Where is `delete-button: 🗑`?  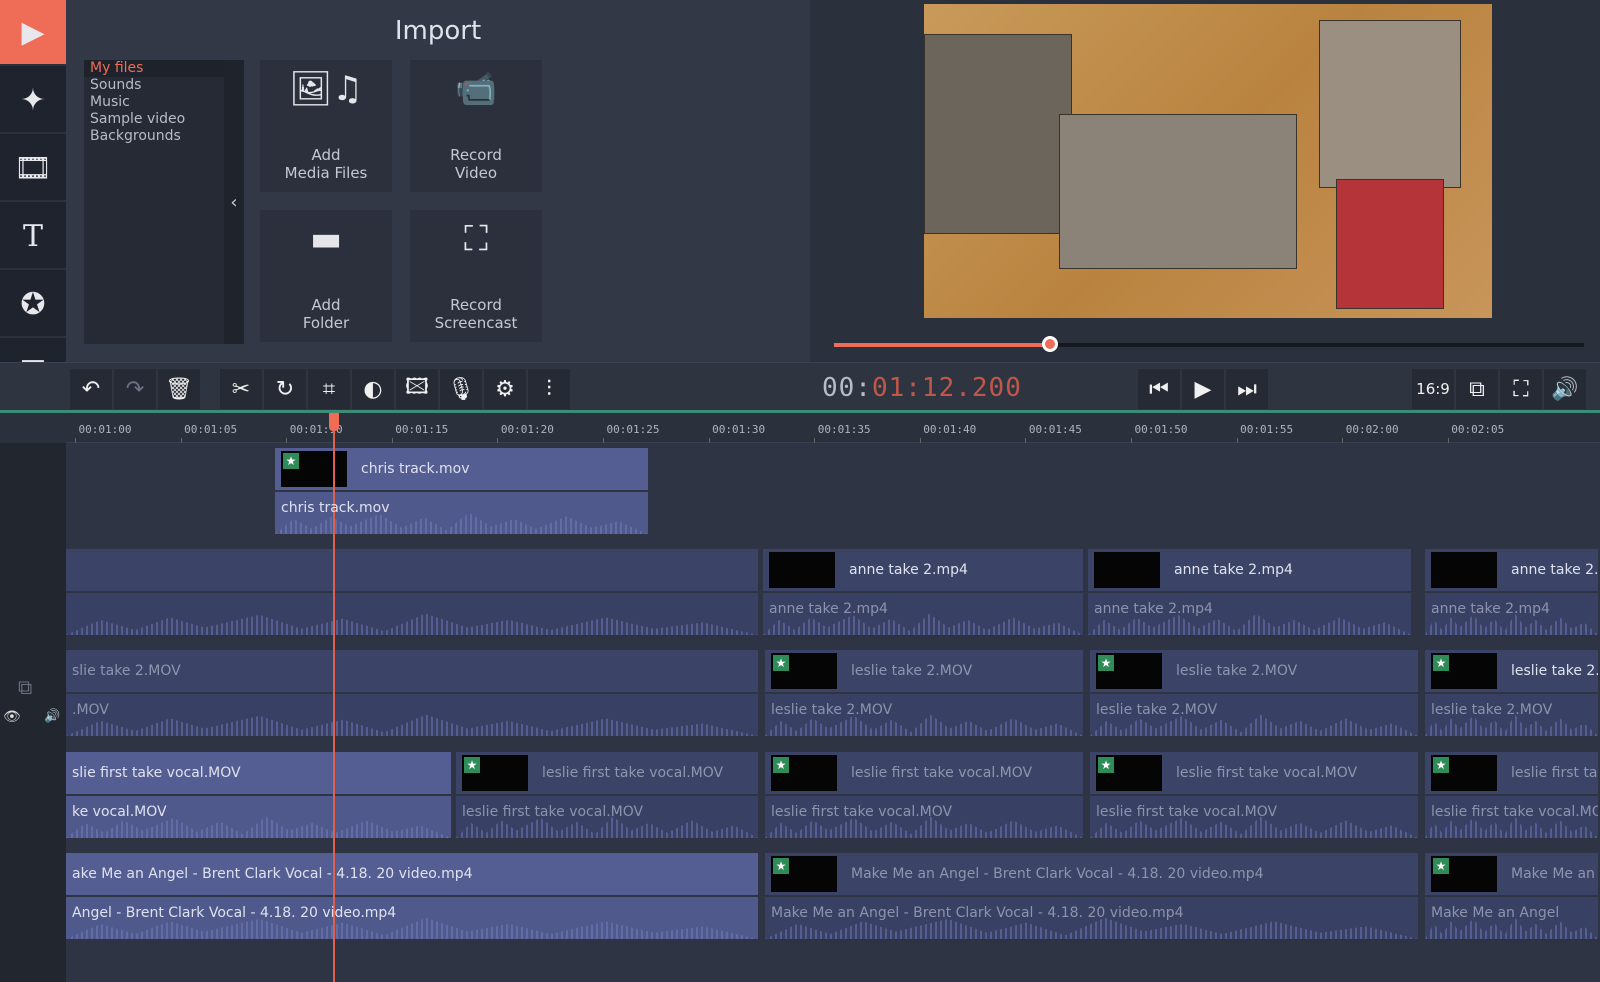
delete-button: 🗑 is located at coordinates (179, 389).